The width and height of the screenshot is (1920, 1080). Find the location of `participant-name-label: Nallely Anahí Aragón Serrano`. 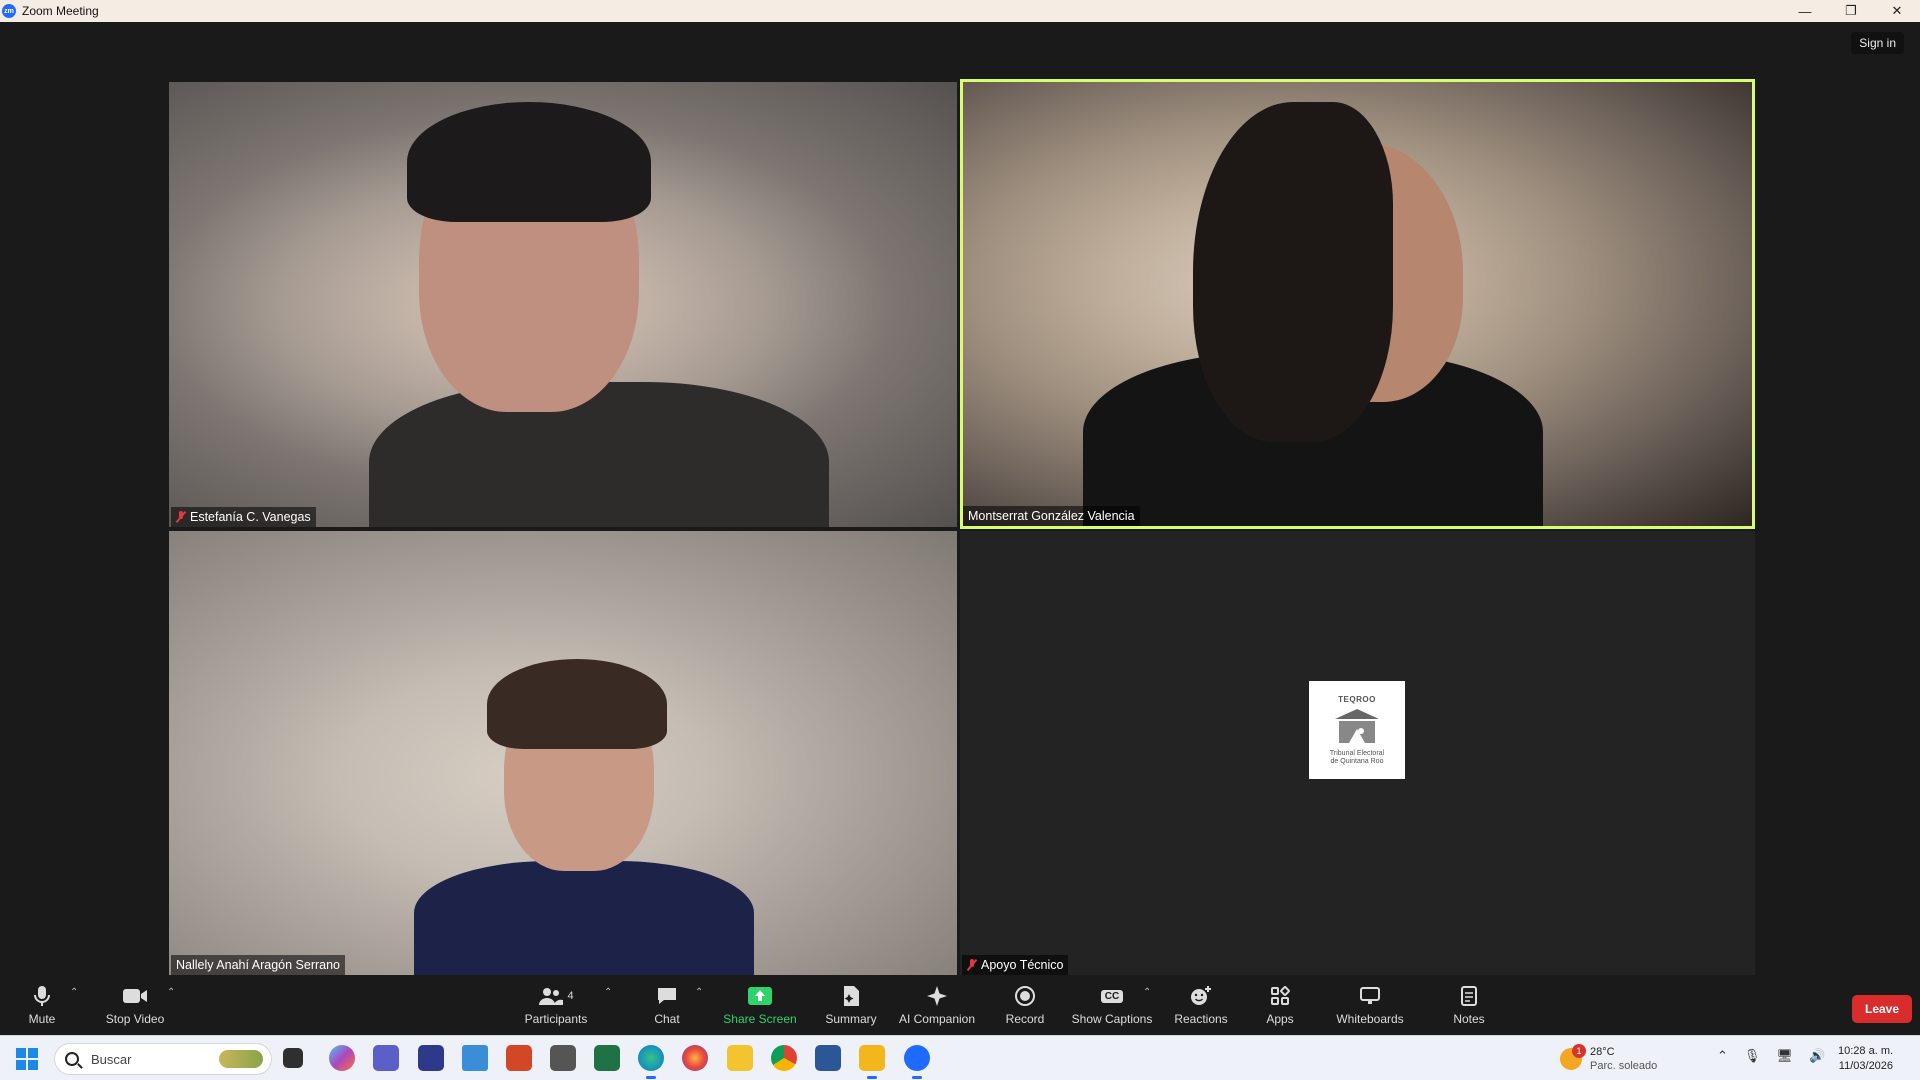

participant-name-label: Nallely Anahí Aragón Serrano is located at coordinates (258, 965).